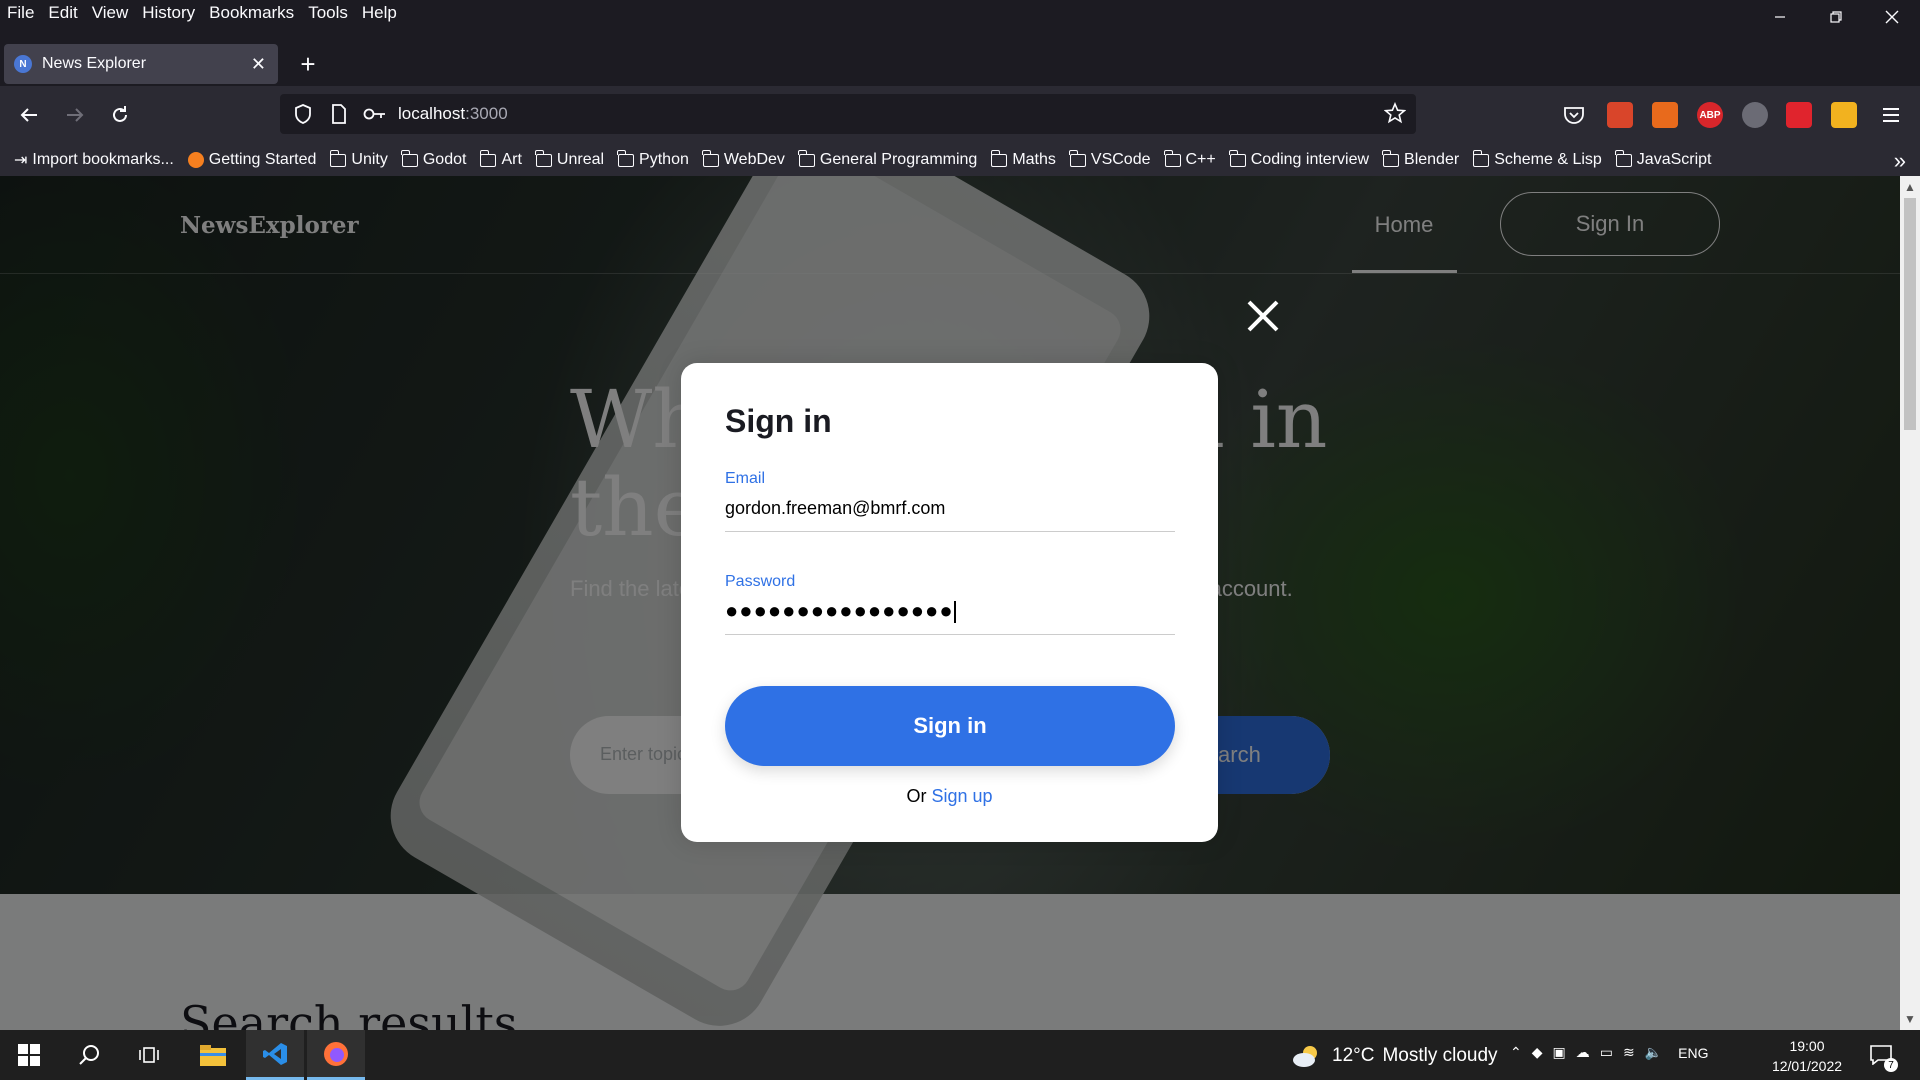  I want to click on menu-file: File, so click(20, 13).